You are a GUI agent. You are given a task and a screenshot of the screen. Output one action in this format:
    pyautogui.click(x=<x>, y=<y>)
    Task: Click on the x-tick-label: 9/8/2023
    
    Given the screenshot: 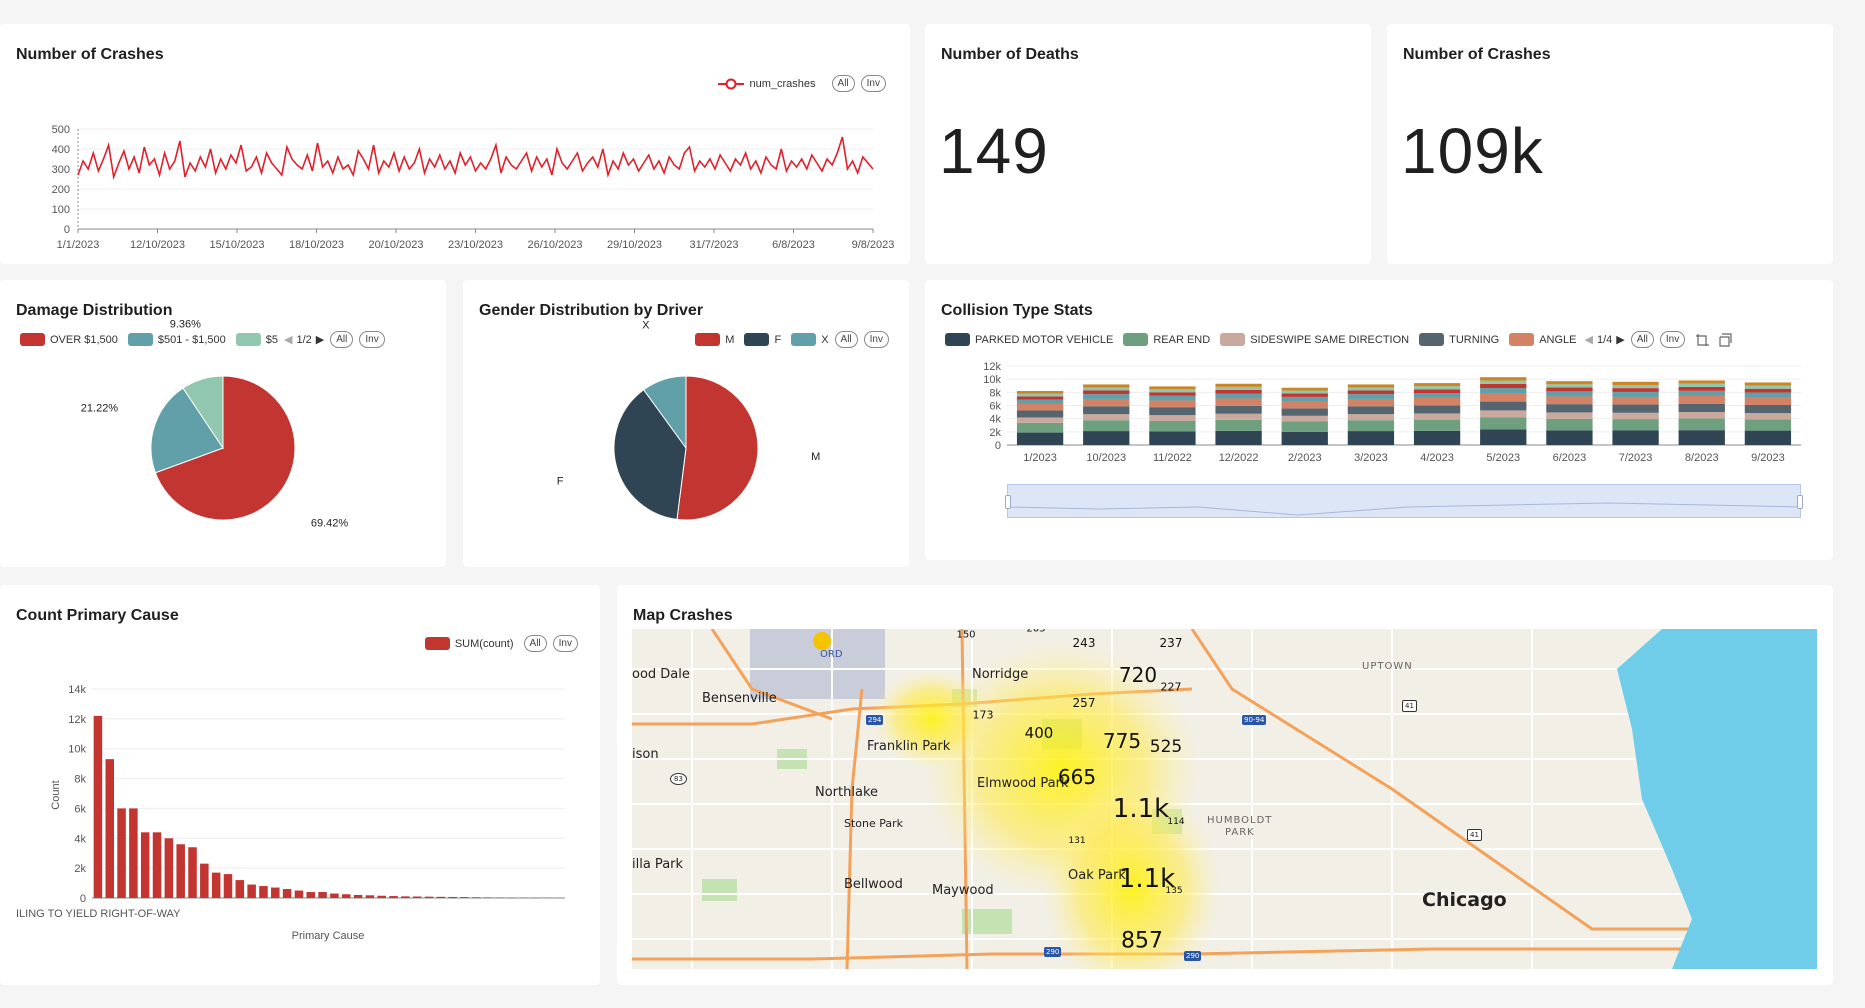 What is the action you would take?
    pyautogui.click(x=873, y=245)
    